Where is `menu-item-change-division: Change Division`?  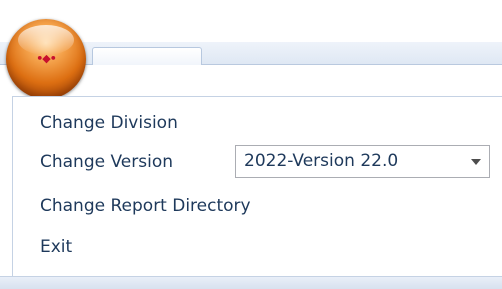 menu-item-change-division: Change Division is located at coordinates (109, 123).